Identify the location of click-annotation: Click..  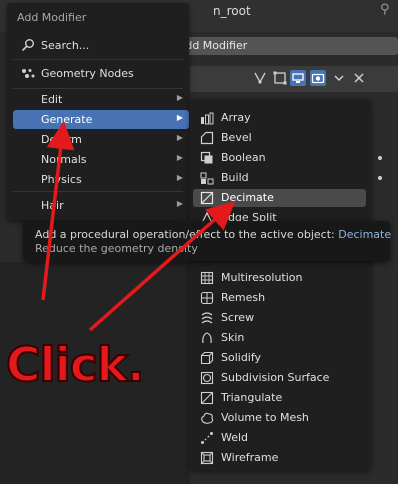
(75, 365).